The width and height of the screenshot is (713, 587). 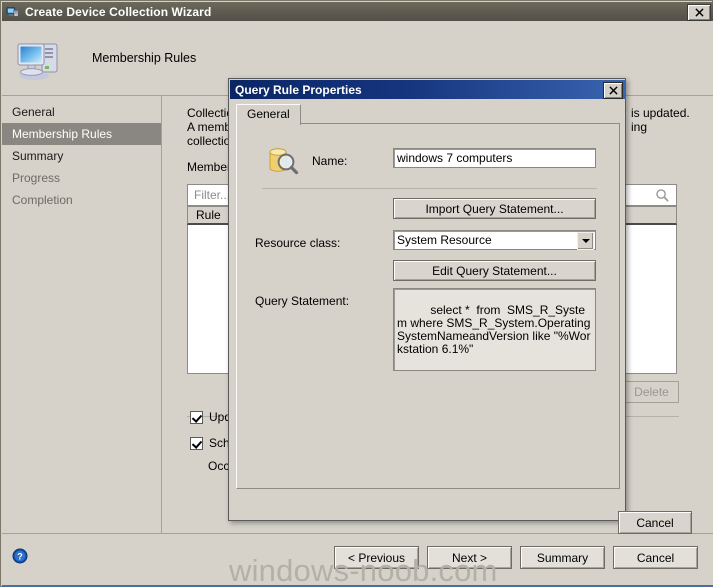 What do you see at coordinates (118, 11) in the screenshot?
I see `window-title: Create Device Collection Wizard` at bounding box center [118, 11].